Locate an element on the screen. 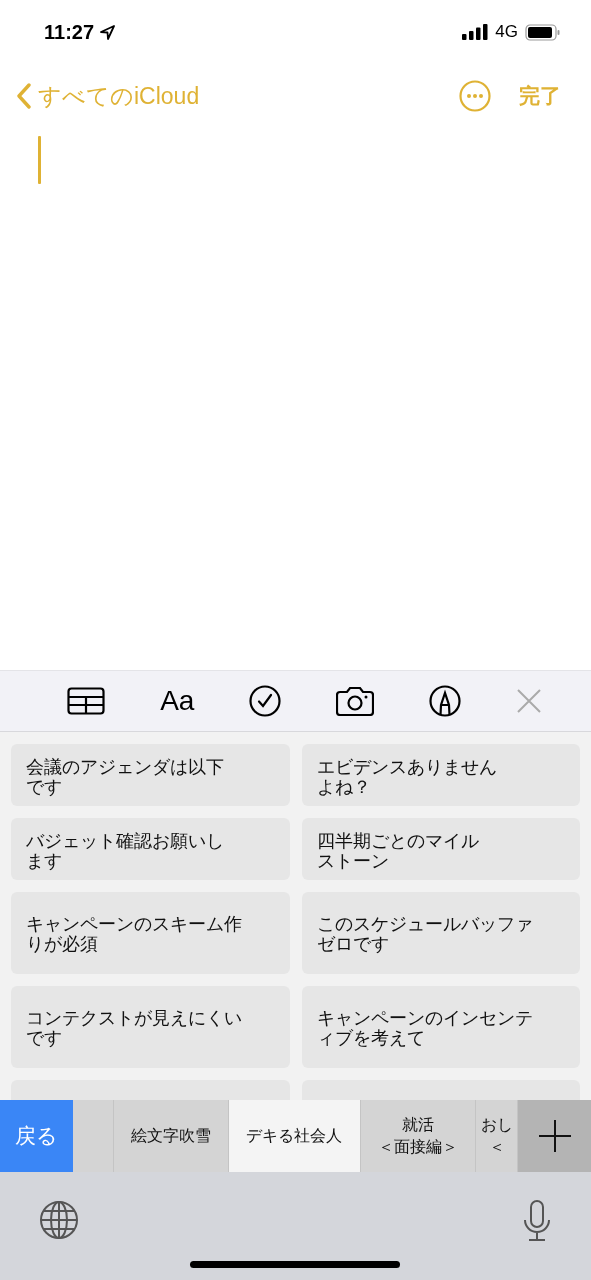 This screenshot has width=591, height=1280. phrase-card: キャンペーンのスキーム作 りが必須 is located at coordinates (150, 933).